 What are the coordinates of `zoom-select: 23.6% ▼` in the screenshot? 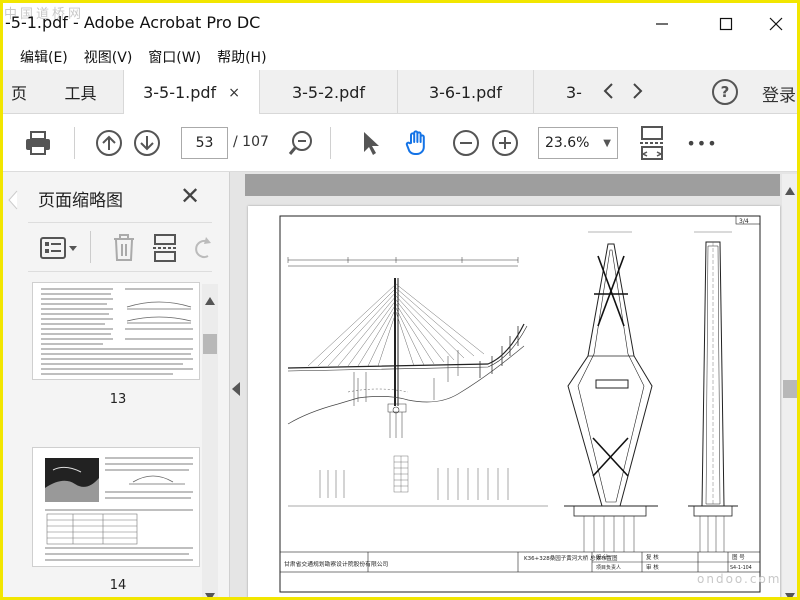 It's located at (578, 143).